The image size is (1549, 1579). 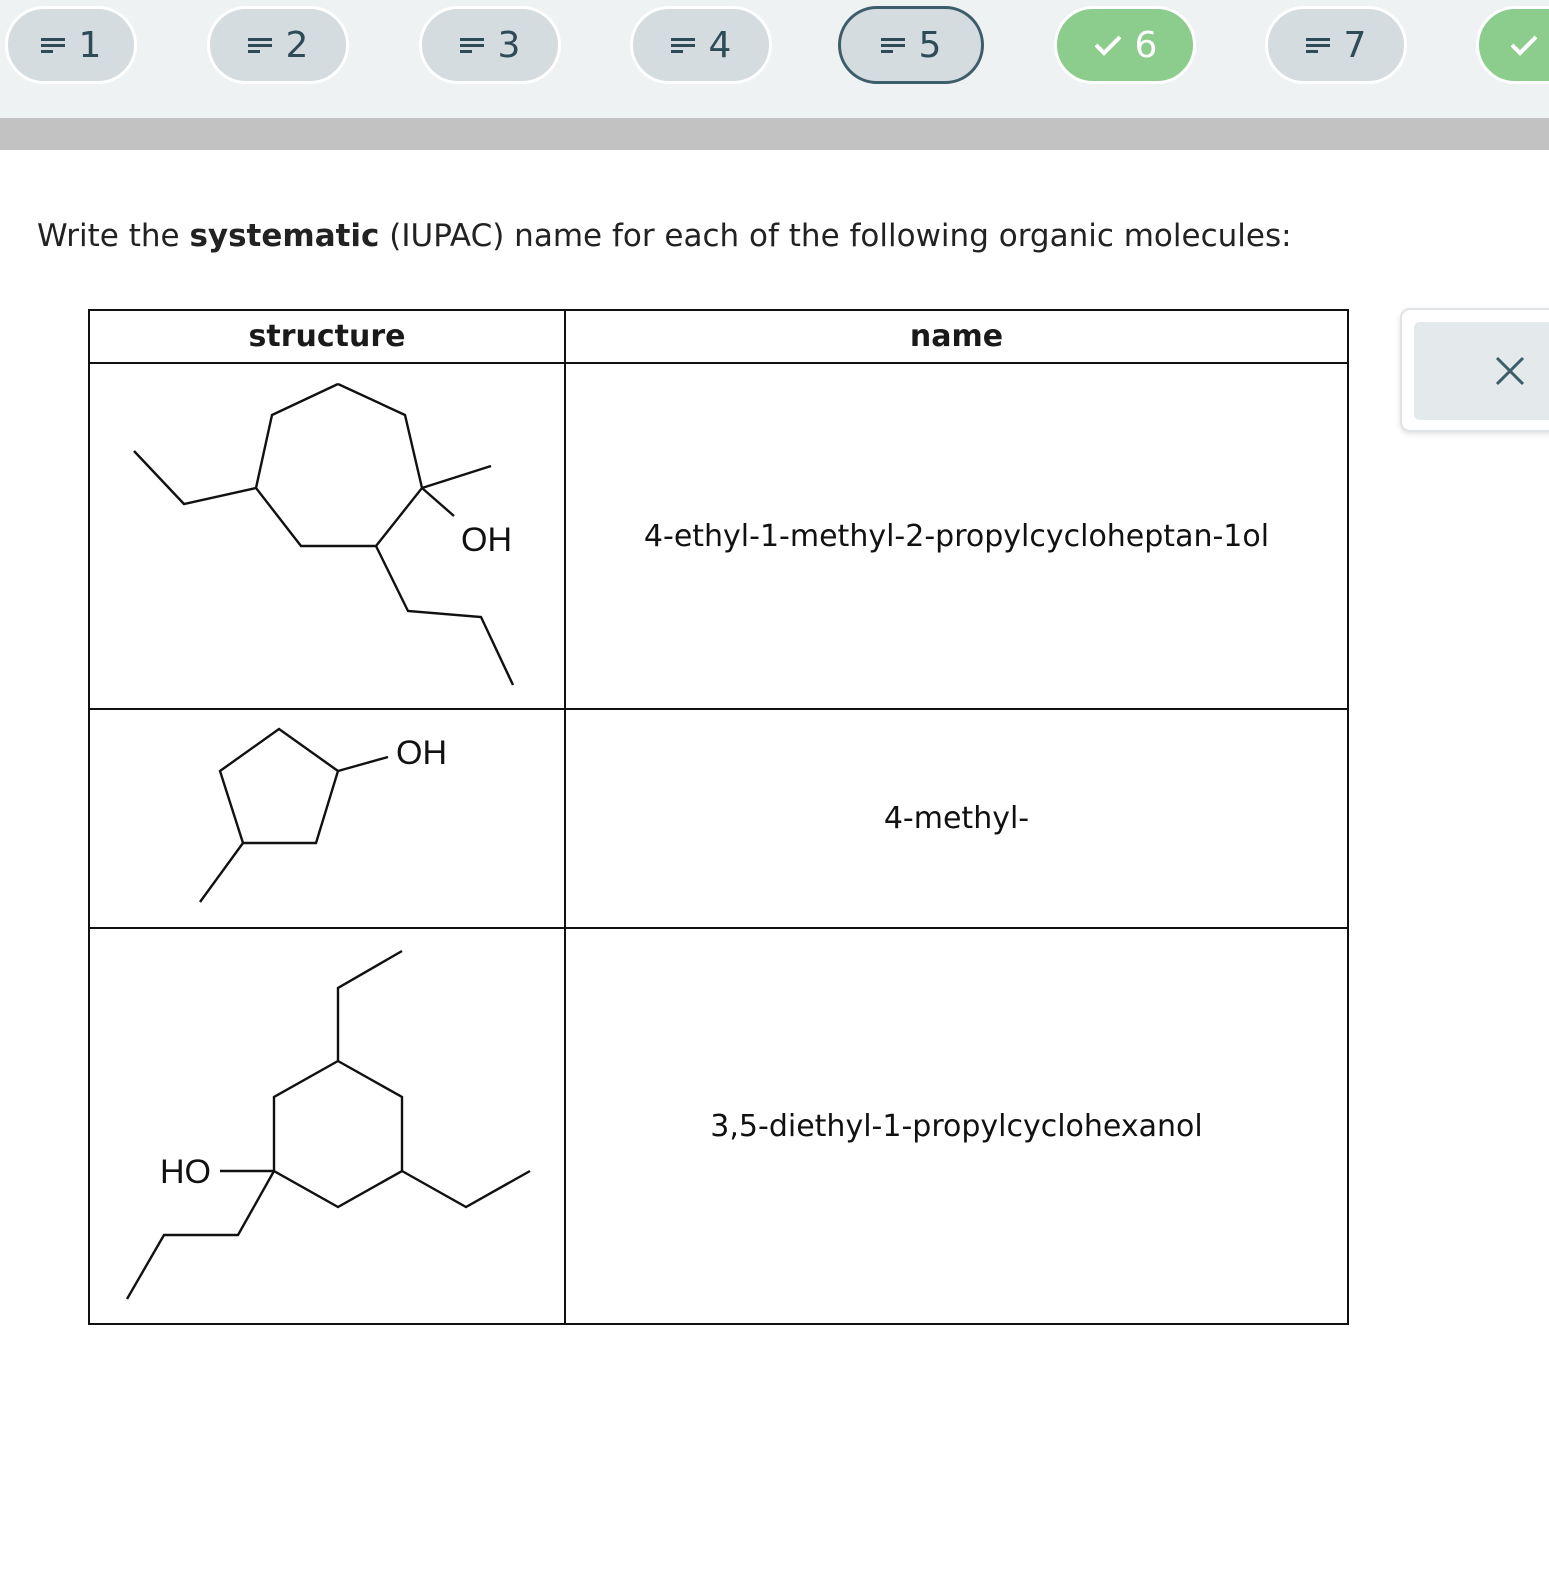 What do you see at coordinates (284, 236) in the screenshot?
I see `prompt-emphasis: systematic` at bounding box center [284, 236].